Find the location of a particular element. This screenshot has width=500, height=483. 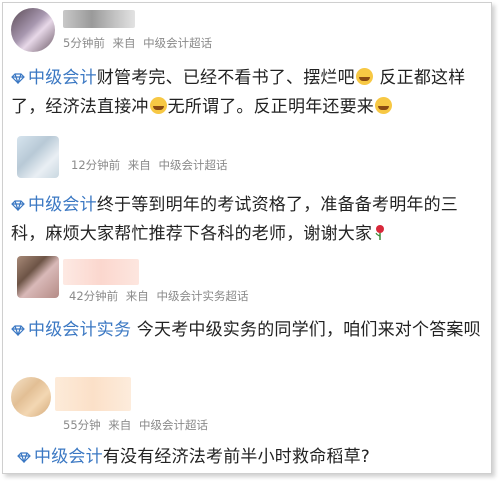

post-meta: 42分钟前 来自 中级会计实务超话 is located at coordinates (160, 296).